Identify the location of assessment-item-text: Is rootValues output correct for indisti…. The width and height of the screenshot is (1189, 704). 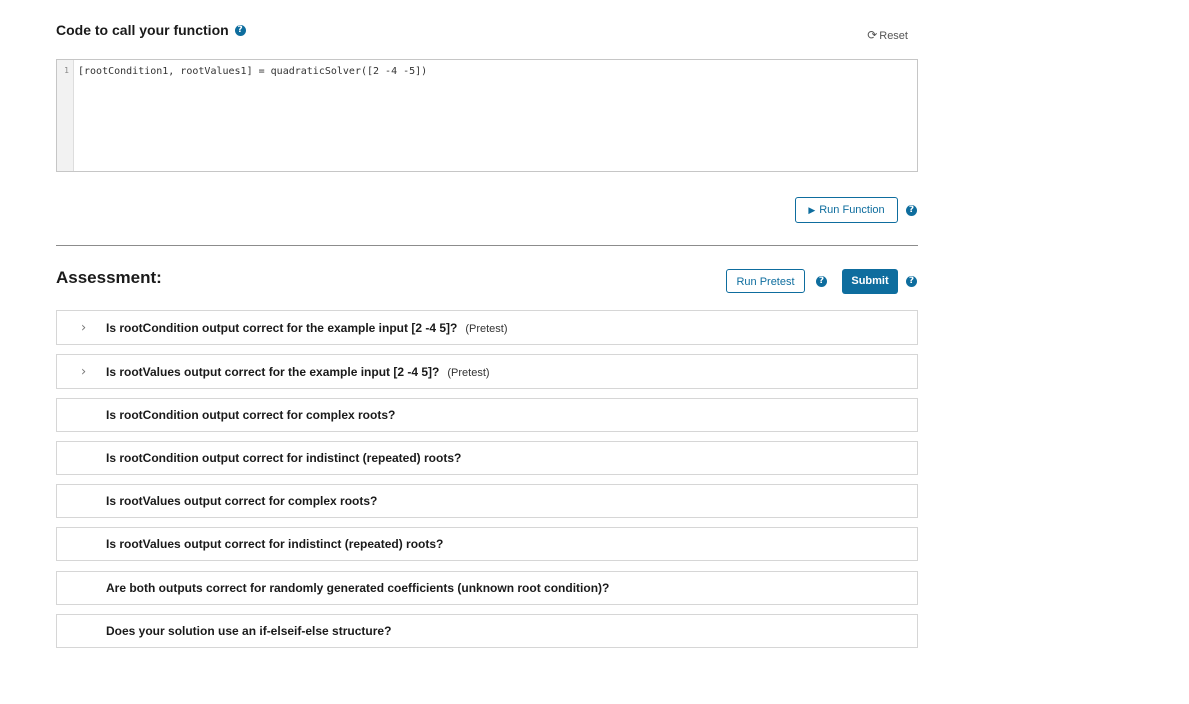
(275, 544).